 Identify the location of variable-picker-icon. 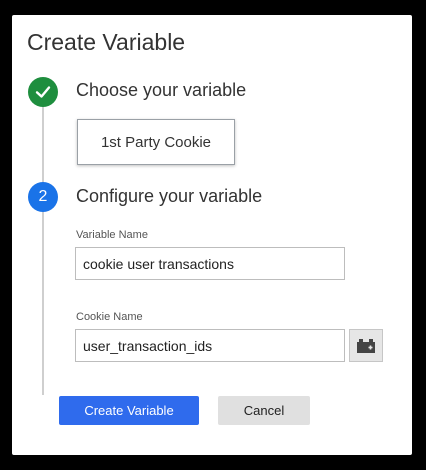
(366, 345).